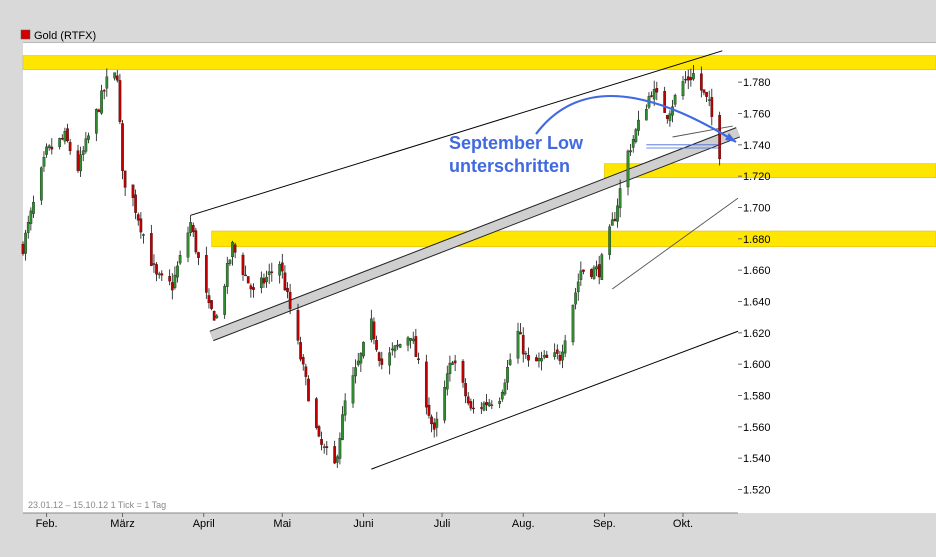 The width and height of the screenshot is (936, 557). I want to click on x-tick-label-0: Feb., so click(47, 524).